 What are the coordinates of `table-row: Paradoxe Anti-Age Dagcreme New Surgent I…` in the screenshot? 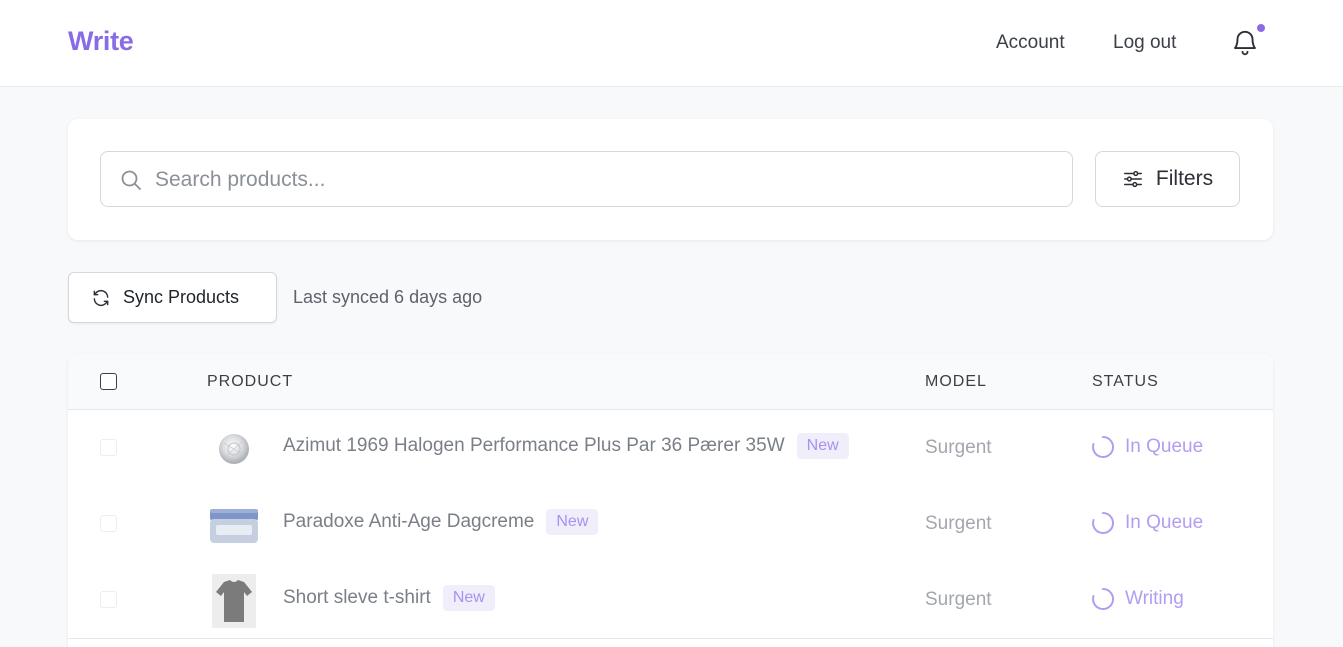 It's located at (670, 524).